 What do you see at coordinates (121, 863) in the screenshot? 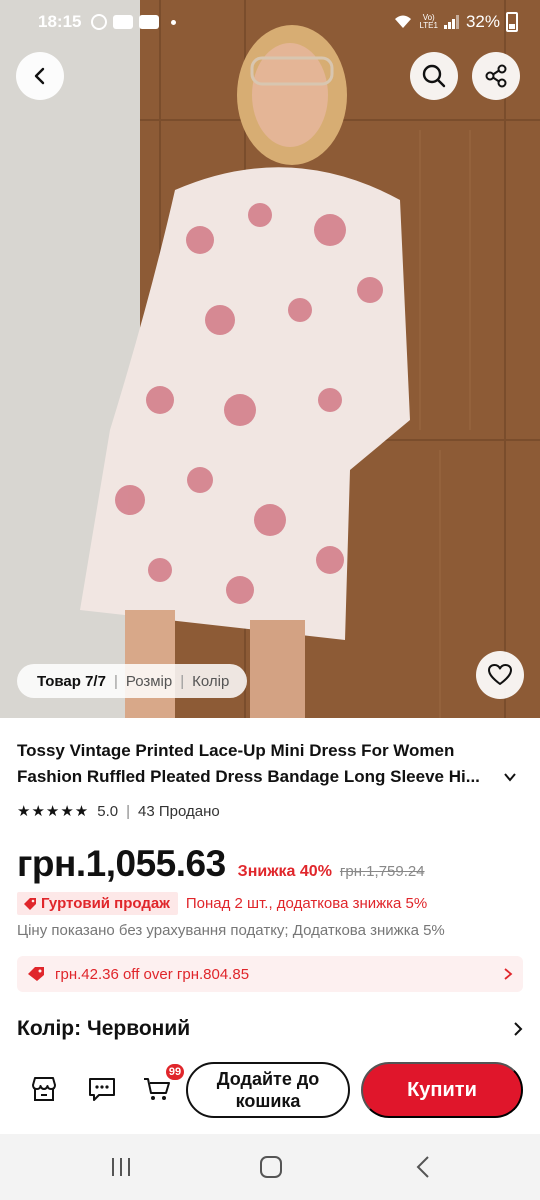
I see `current-price: грн.1,055.63` at bounding box center [121, 863].